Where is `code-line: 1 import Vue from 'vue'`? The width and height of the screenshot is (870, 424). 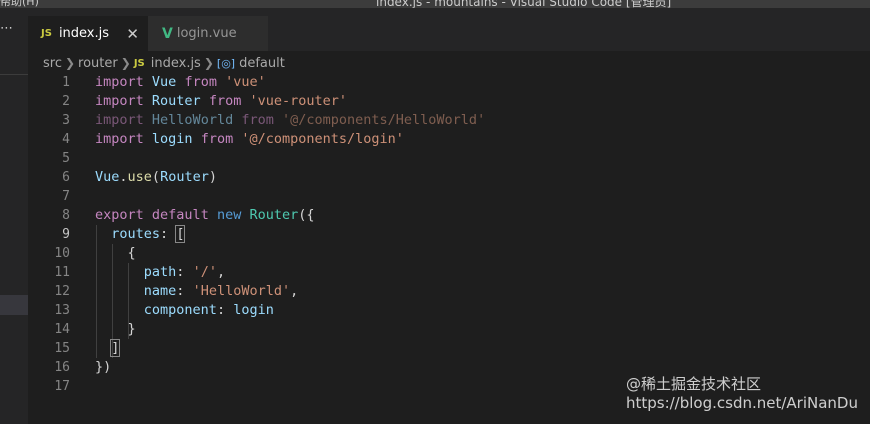 code-line: 1 import Vue from 'vue' is located at coordinates (449, 82).